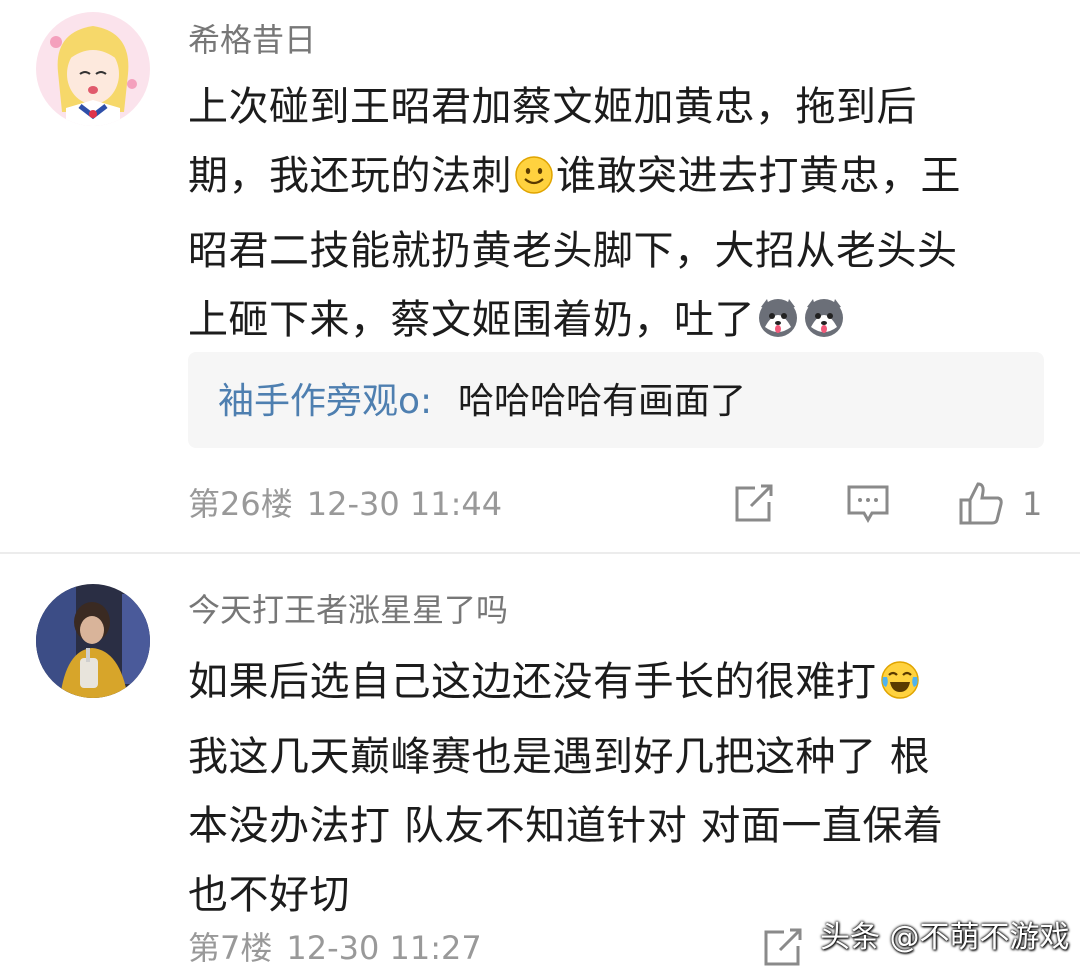 The image size is (1080, 975). What do you see at coordinates (348, 610) in the screenshot?
I see `comment-username: 今天打王者涨星星了吗` at bounding box center [348, 610].